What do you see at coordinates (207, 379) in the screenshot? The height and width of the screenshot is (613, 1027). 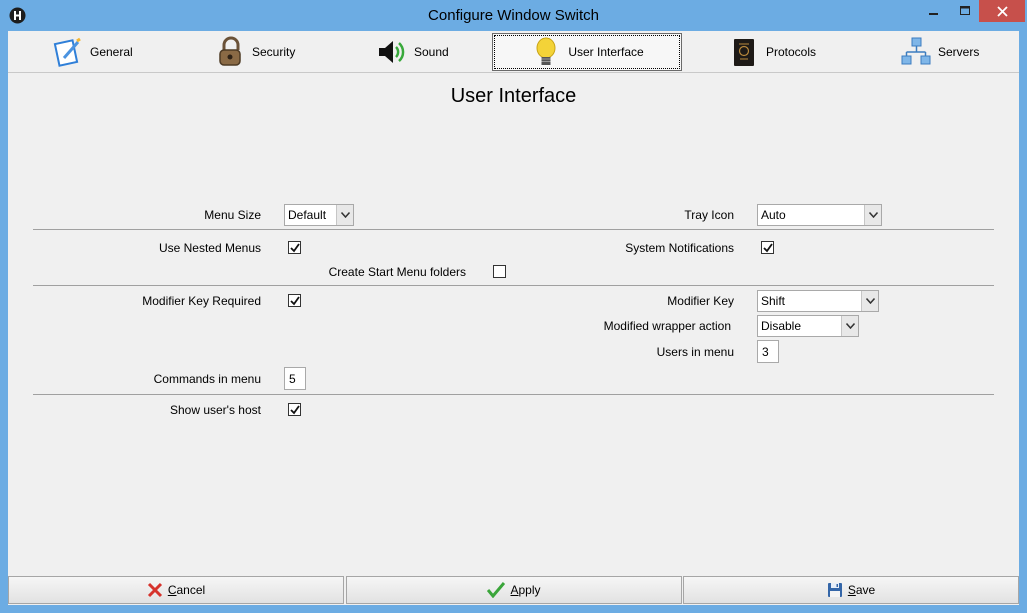 I see `commands-in-menu-label: Commands in menu` at bounding box center [207, 379].